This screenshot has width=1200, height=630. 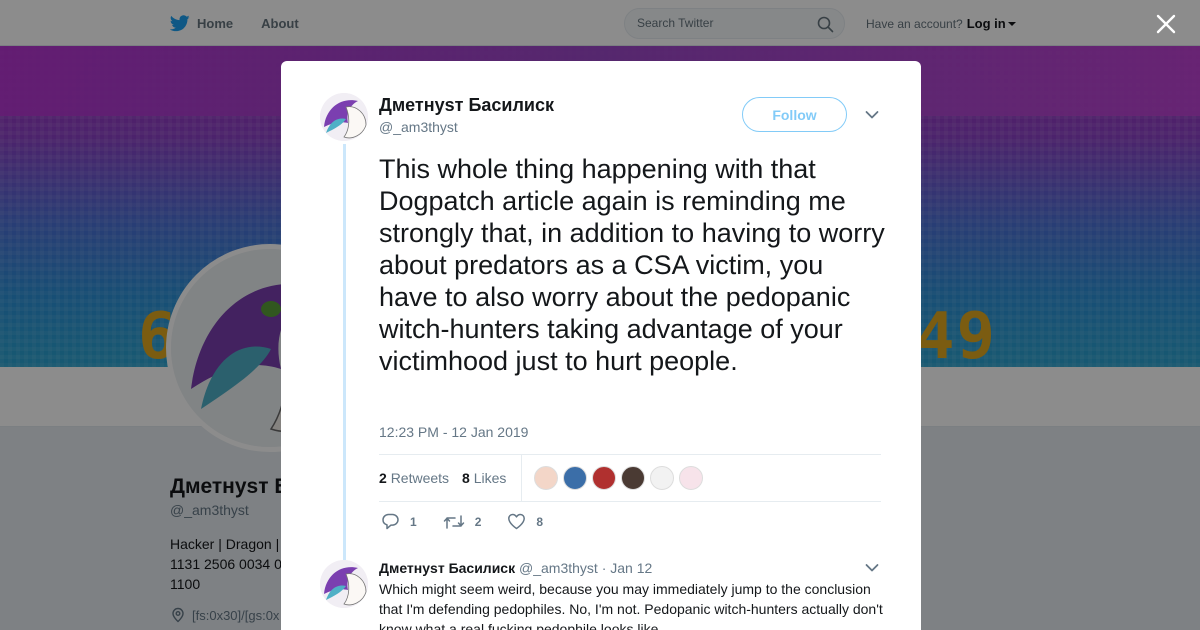 What do you see at coordinates (517, 521) in the screenshot?
I see `heart-icon` at bounding box center [517, 521].